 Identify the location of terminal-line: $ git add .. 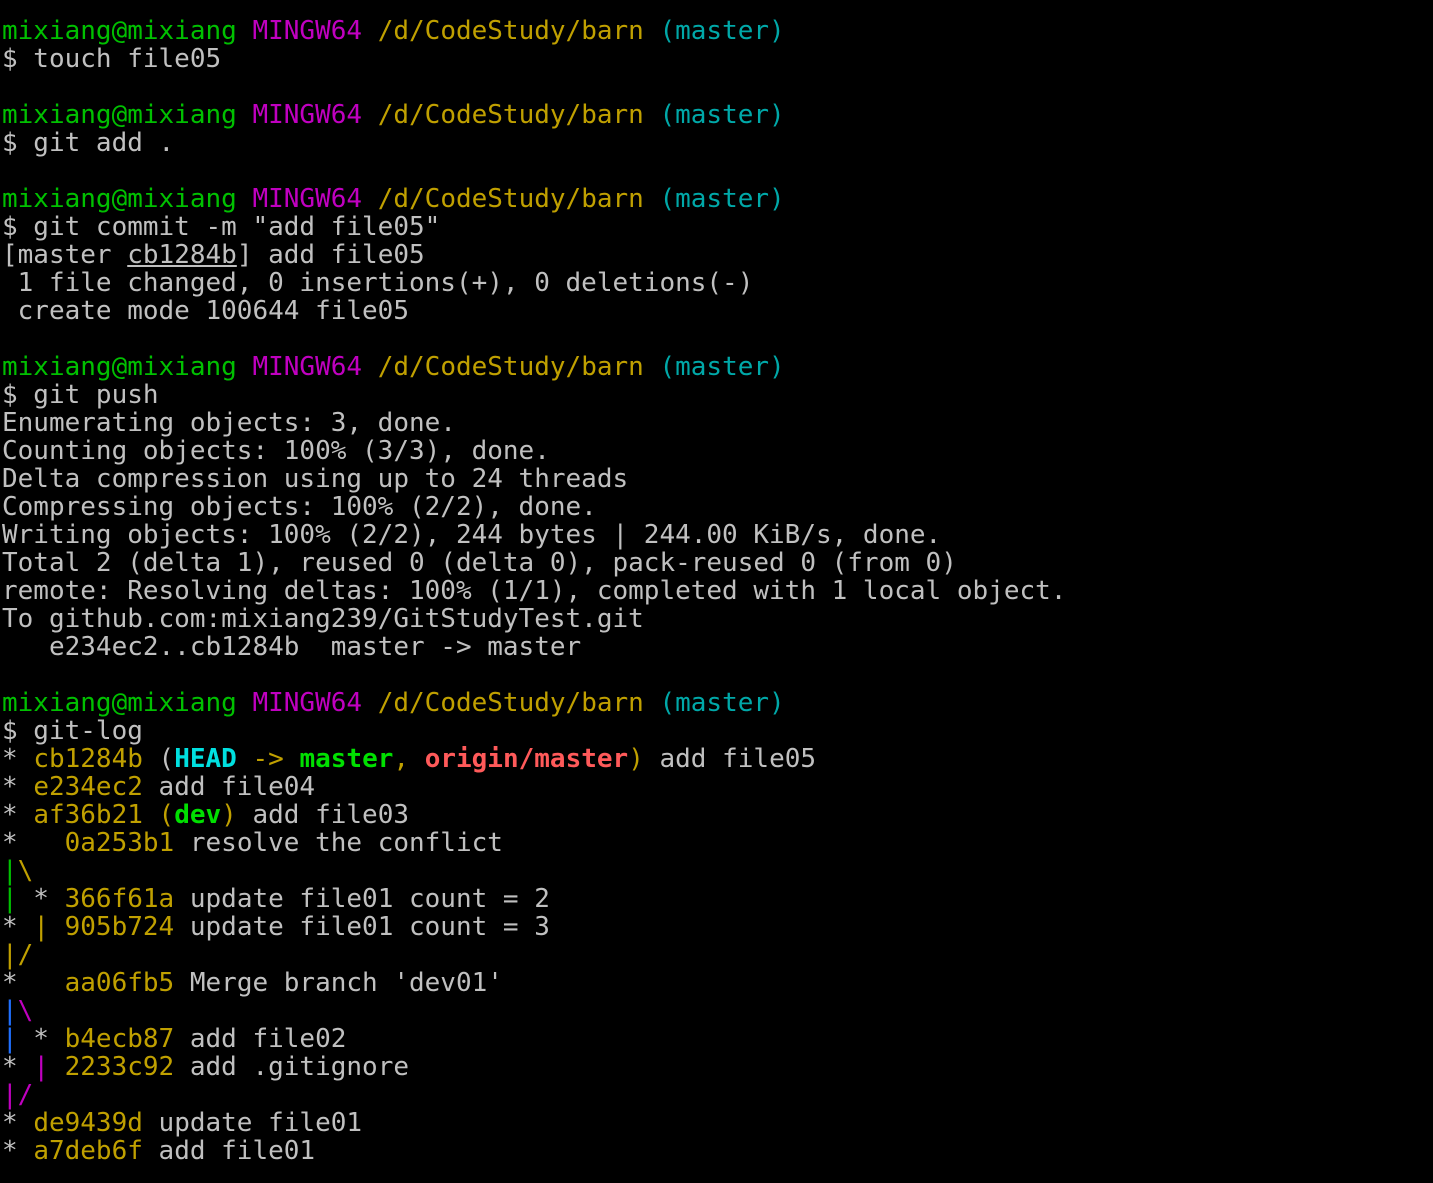
(717, 143).